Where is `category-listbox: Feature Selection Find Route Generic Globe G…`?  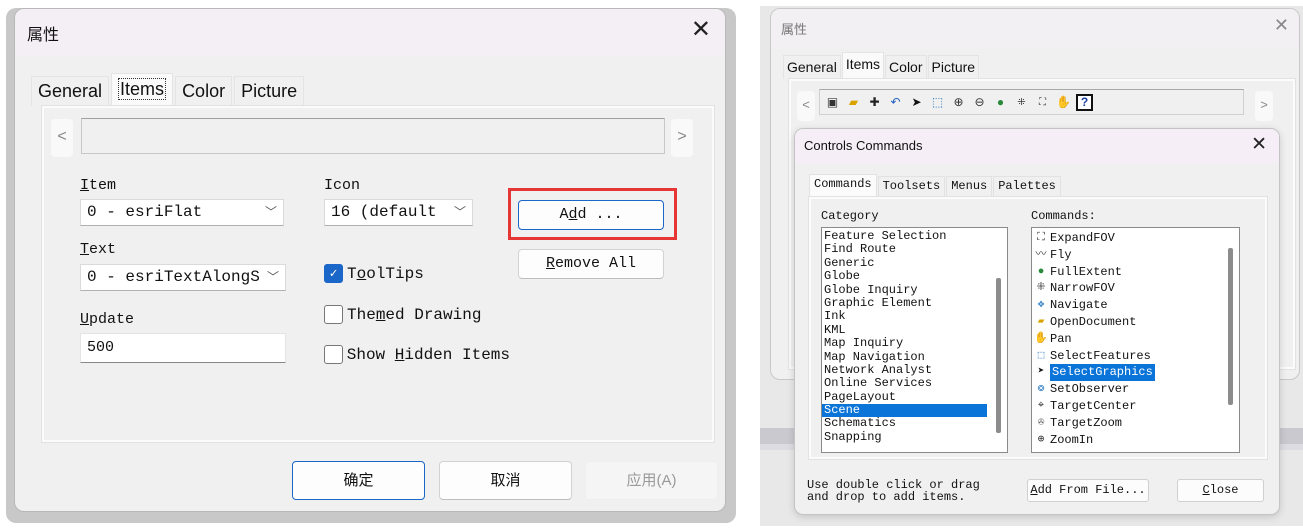
category-listbox: Feature Selection Find Route Generic Globe G… is located at coordinates (914, 340).